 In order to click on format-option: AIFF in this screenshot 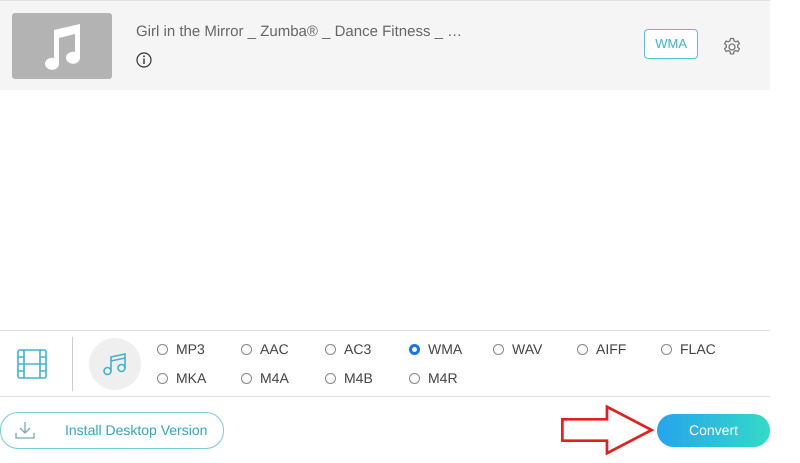, I will do `click(619, 349)`.